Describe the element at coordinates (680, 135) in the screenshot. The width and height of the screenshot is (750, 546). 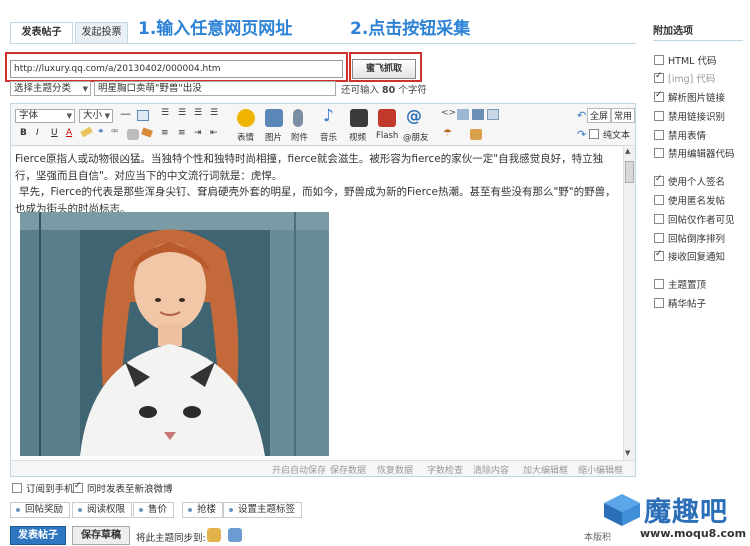
I see `option-disable-smilies: 禁用表情` at that location.